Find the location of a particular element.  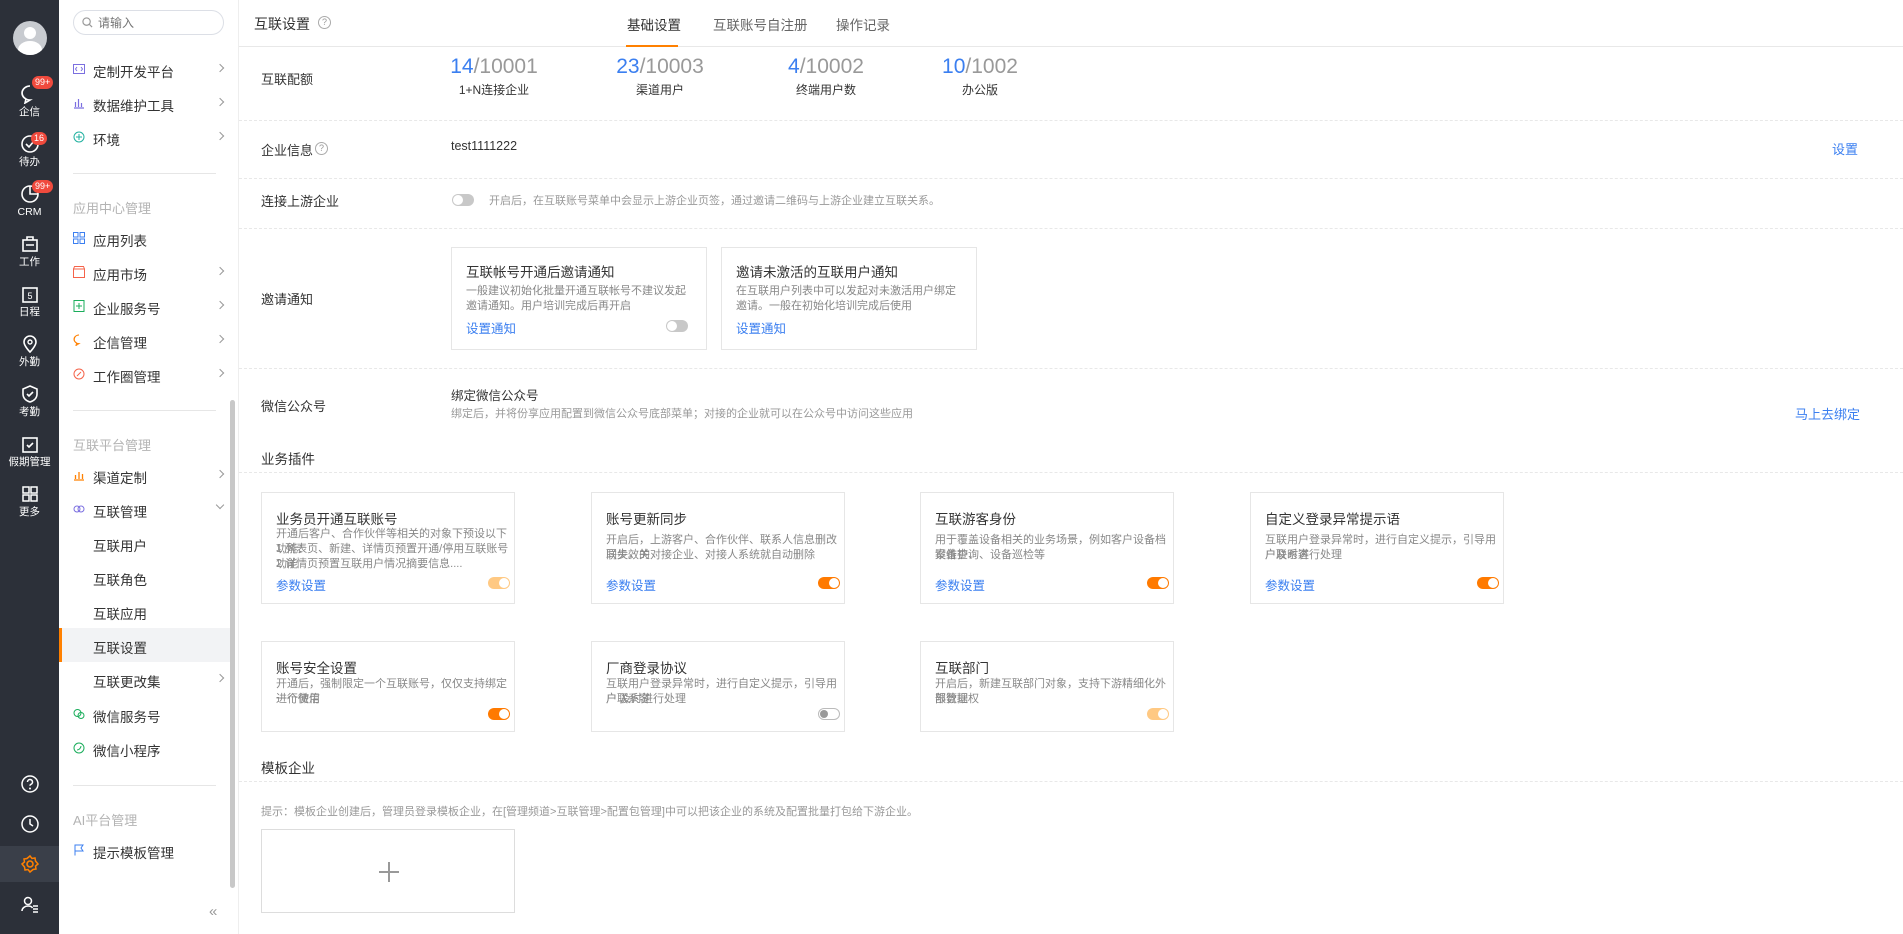

crm-badge: 99+ is located at coordinates (43, 186).